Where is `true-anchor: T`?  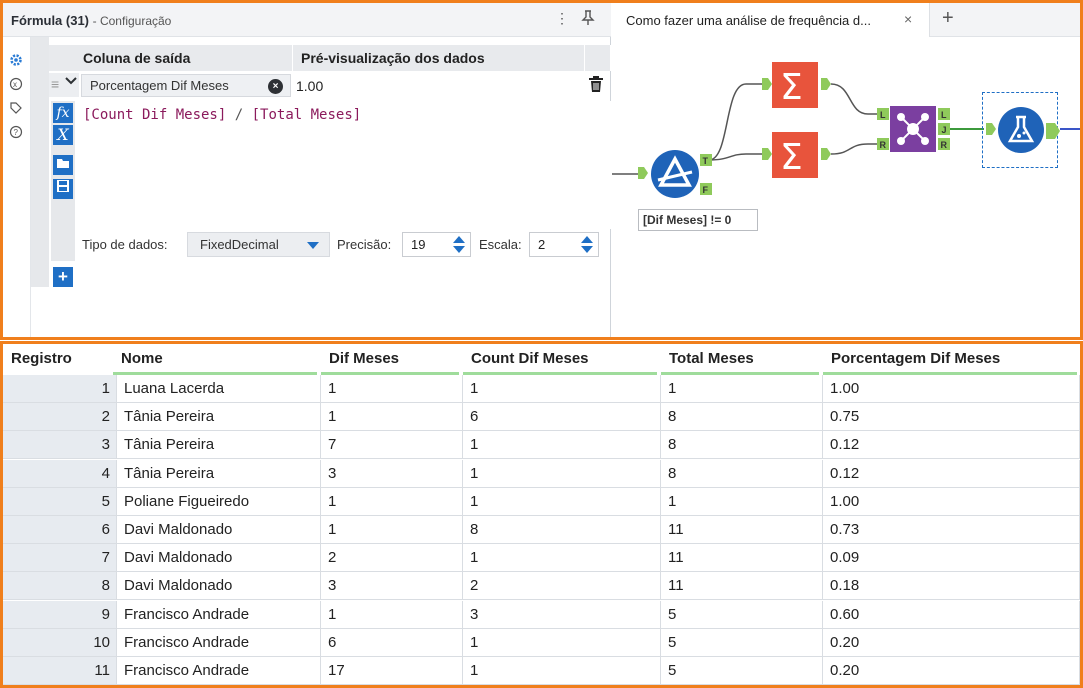 true-anchor: T is located at coordinates (706, 161).